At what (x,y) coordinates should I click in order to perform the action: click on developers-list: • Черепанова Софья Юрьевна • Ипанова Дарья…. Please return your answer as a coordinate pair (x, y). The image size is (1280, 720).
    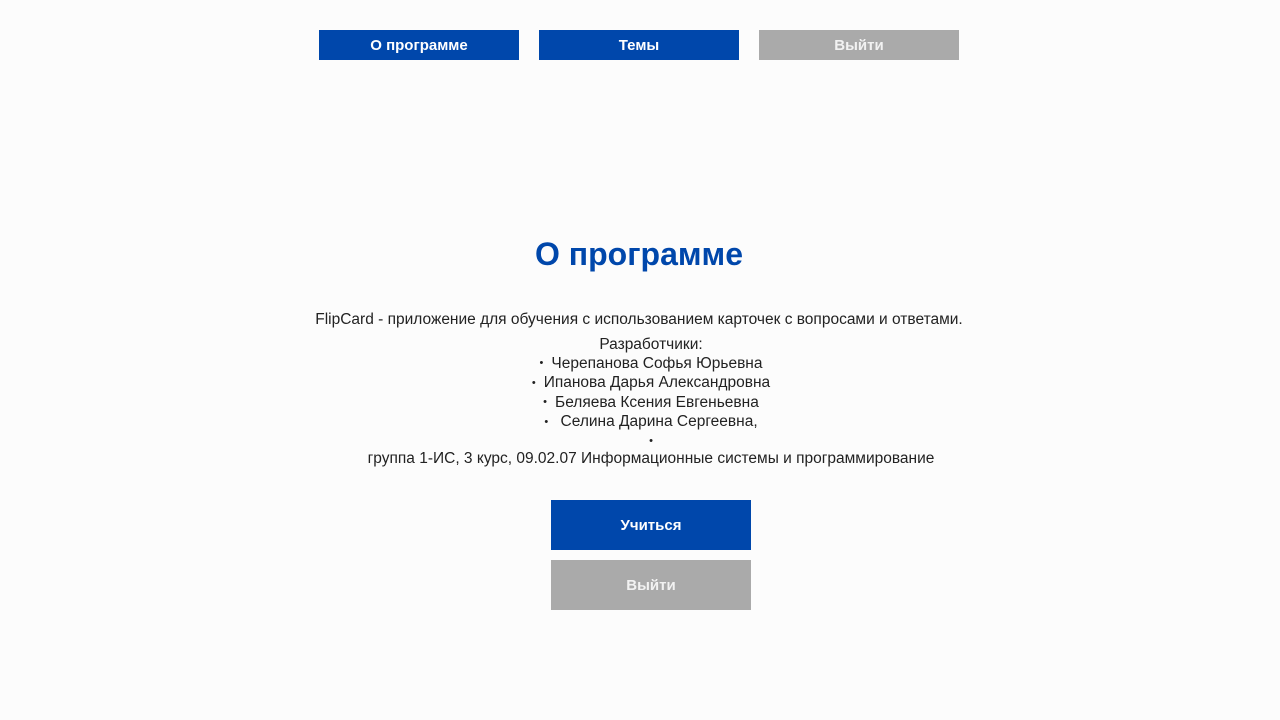
    Looking at the image, I should click on (640, 402).